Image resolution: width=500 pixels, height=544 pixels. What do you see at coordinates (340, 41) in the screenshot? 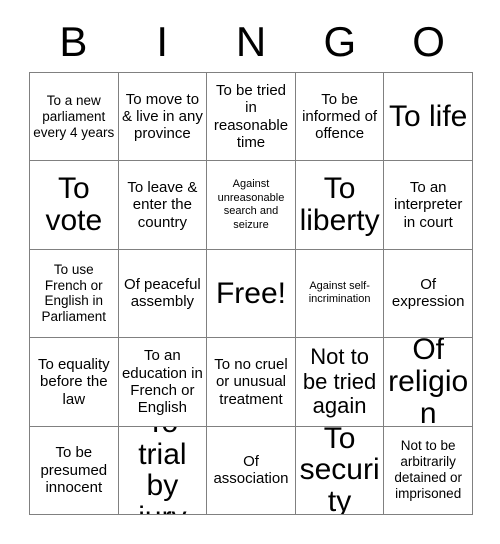
I see `header-letter-g: G` at bounding box center [340, 41].